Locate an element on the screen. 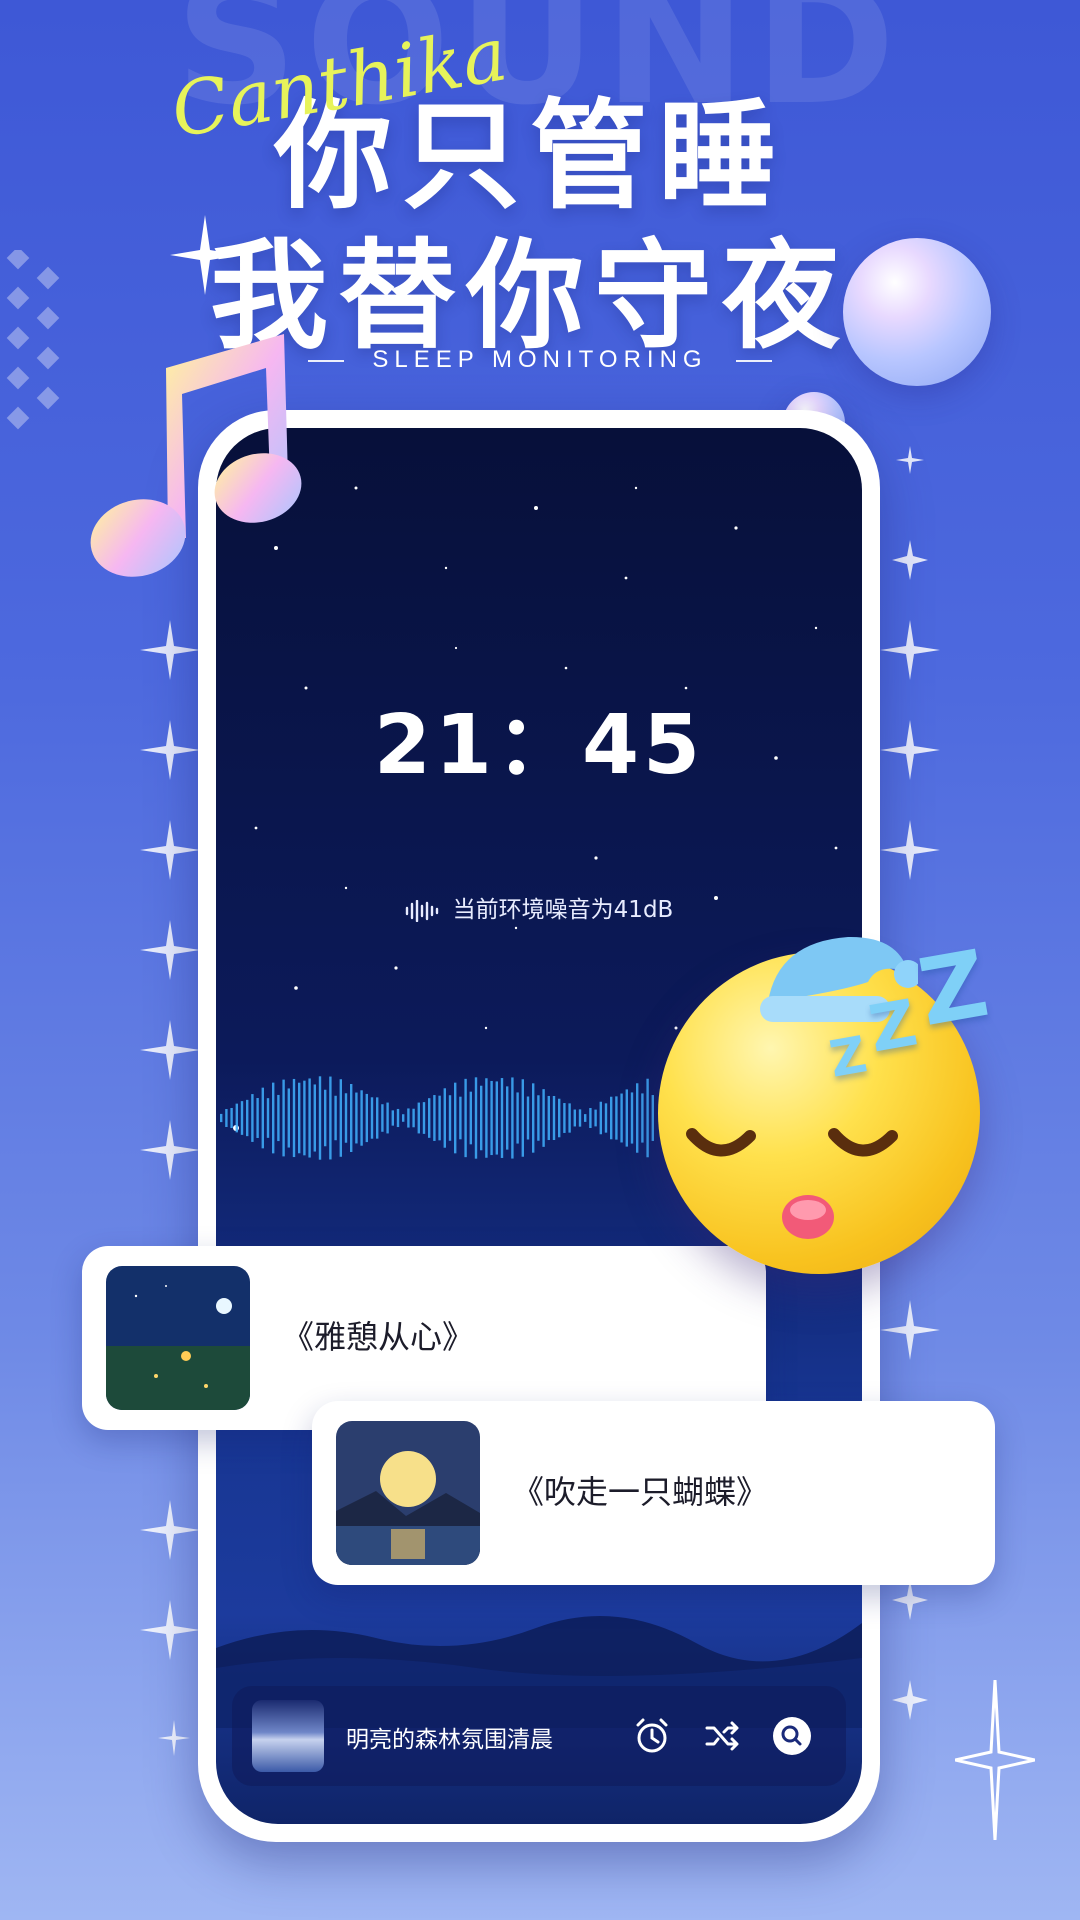  side-sparkles-left is located at coordinates (170, 1188).